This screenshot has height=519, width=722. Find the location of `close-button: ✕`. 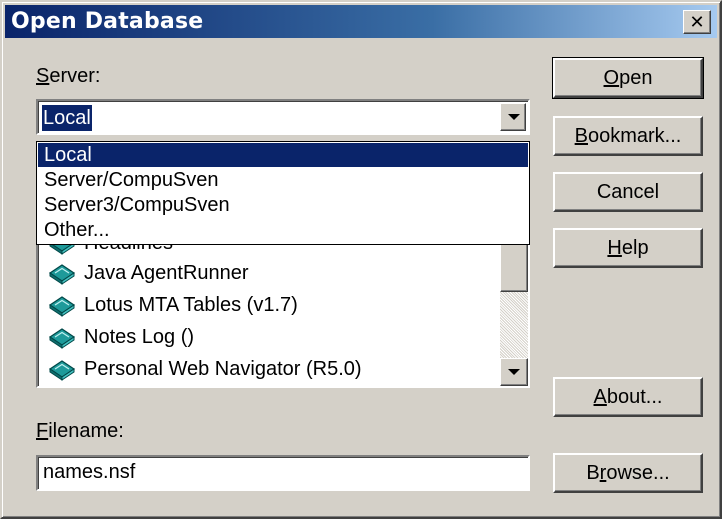

close-button: ✕ is located at coordinates (697, 22).